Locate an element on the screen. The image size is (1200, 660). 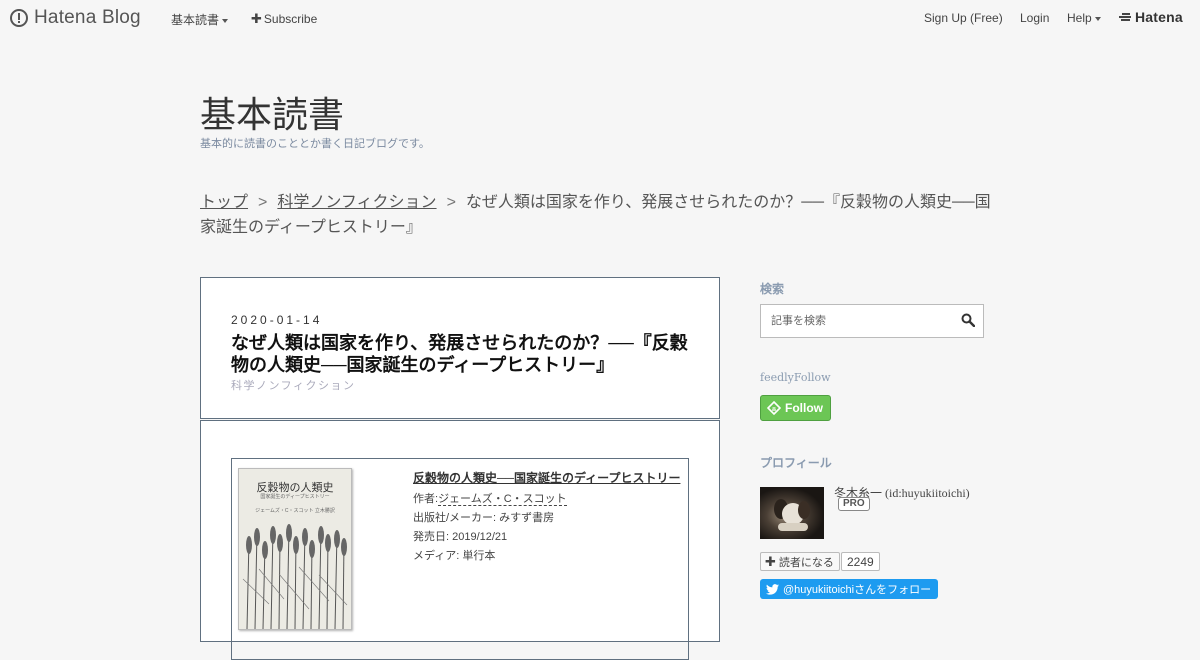
book-title-link: 反穀物の人類史──国家誕生のディープヒストリー is located at coordinates (546, 478).